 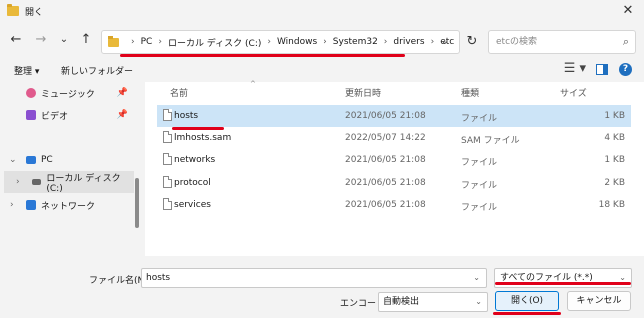 I want to click on column-header-type: 種類, so click(x=470, y=92).